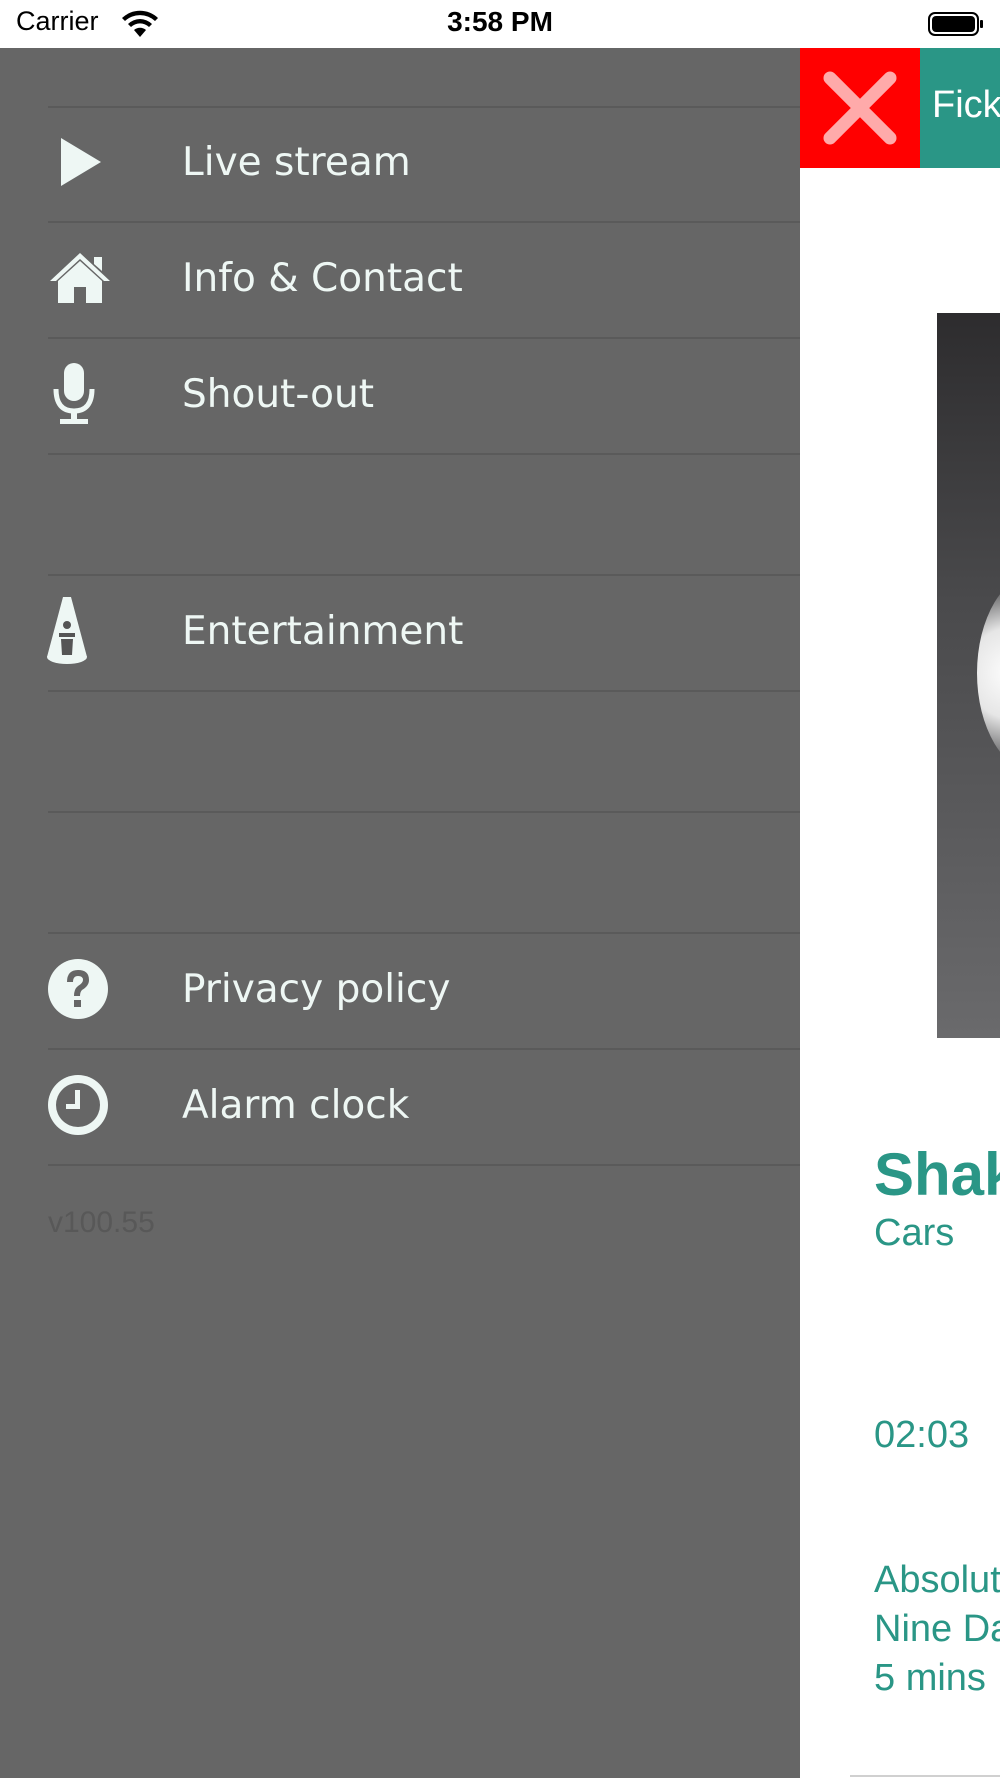  I want to click on status-time: 3:58 PM, so click(500, 21).